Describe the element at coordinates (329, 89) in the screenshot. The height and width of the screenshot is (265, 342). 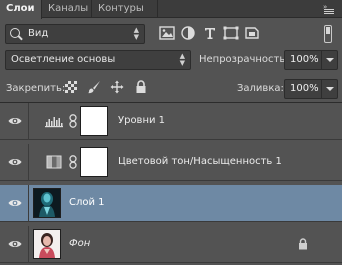
I see `fill-dropdown-icon` at that location.